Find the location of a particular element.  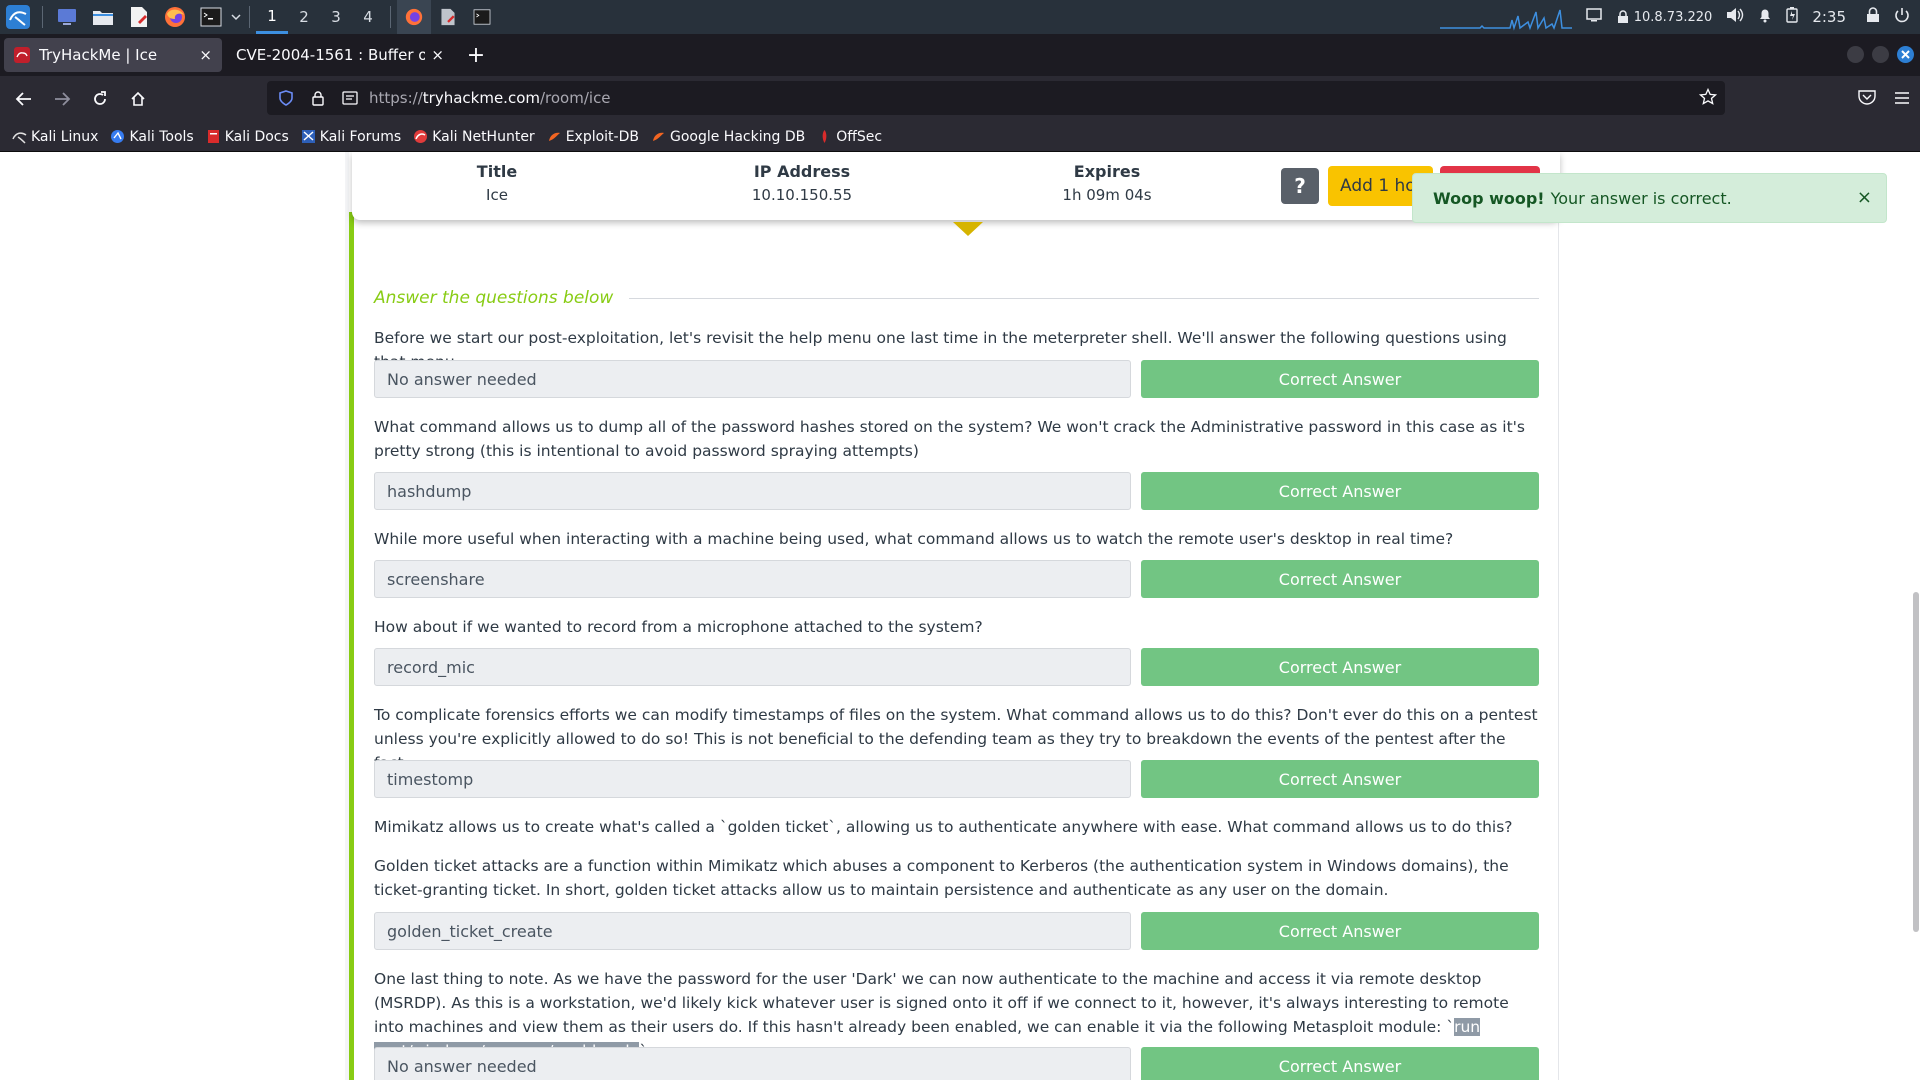

page-info-icon is located at coordinates (350, 98).